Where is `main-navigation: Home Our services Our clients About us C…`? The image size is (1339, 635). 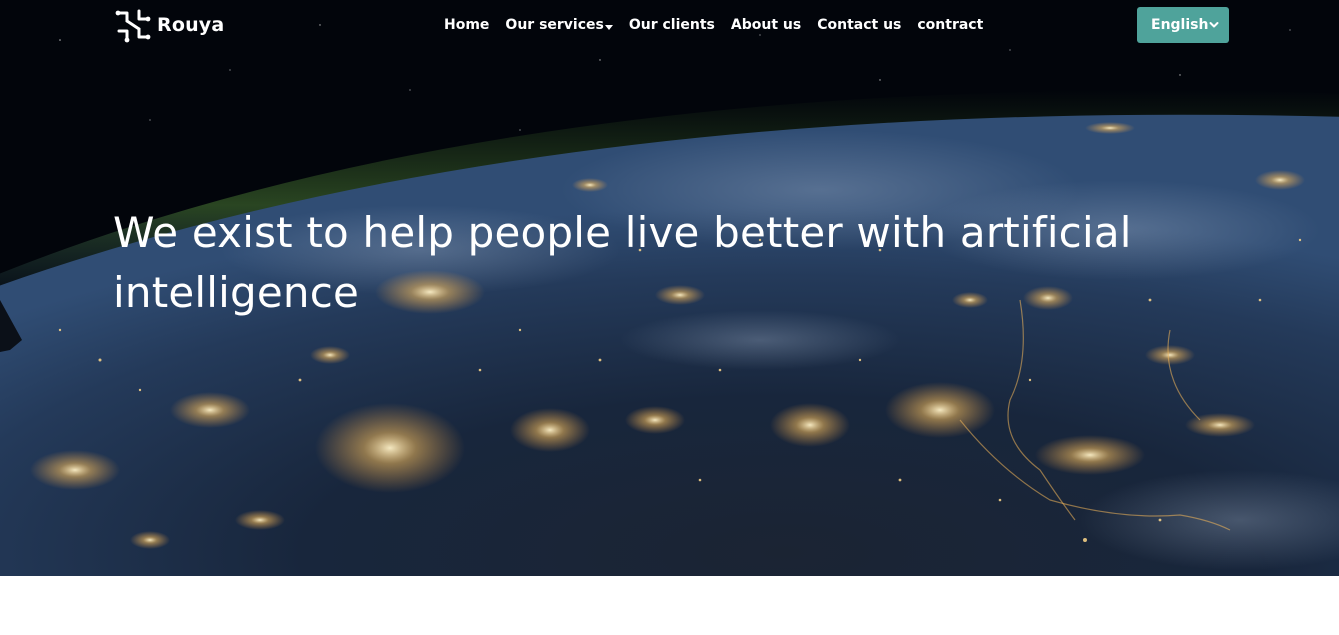 main-navigation: Home Our services Our clients About us C… is located at coordinates (713, 25).